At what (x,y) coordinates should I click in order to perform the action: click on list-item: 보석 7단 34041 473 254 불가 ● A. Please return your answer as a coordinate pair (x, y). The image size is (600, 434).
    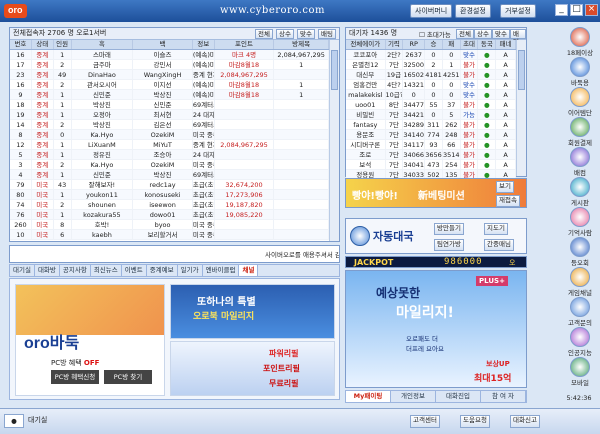
    Looking at the image, I should click on (431, 165).